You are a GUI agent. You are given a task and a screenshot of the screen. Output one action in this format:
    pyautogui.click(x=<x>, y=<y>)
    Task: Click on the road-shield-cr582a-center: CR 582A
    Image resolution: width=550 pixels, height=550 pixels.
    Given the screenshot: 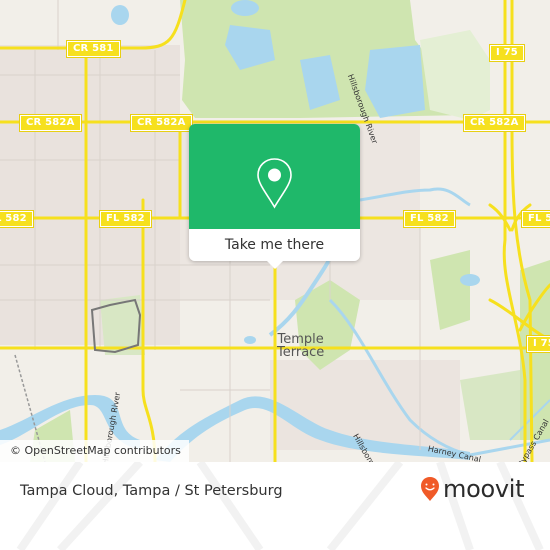 What is the action you would take?
    pyautogui.click(x=161, y=123)
    